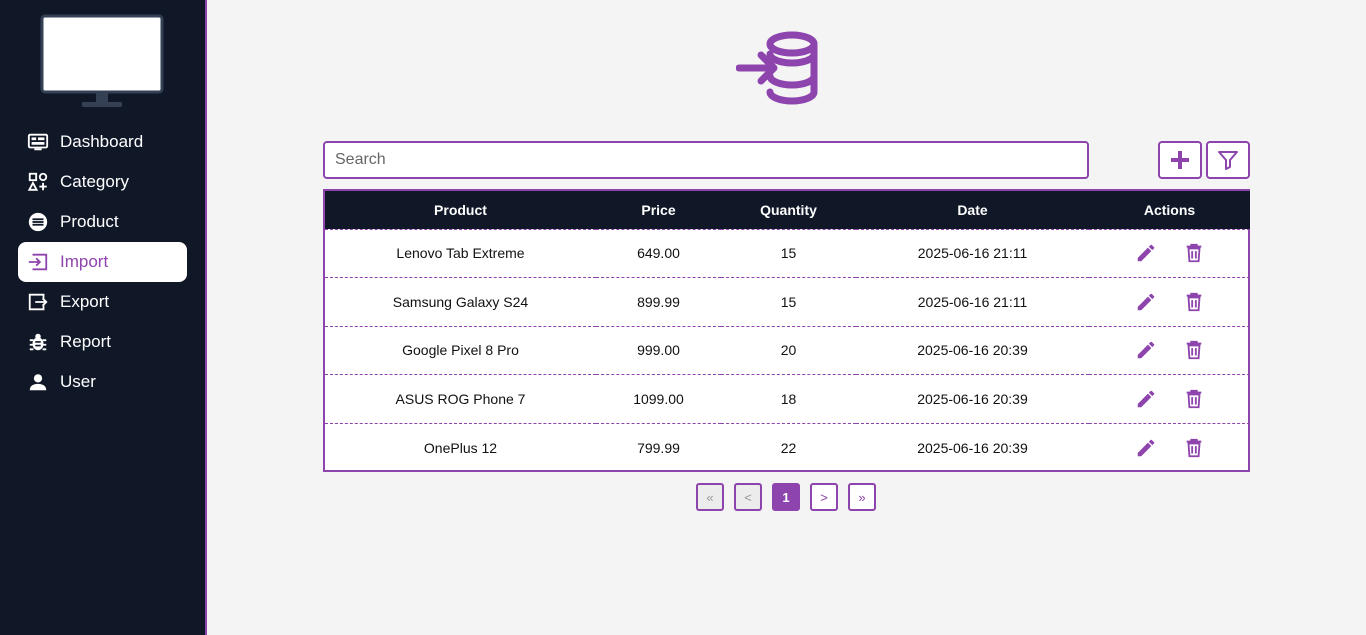 This screenshot has height=635, width=1366. What do you see at coordinates (824, 497) in the screenshot?
I see `next-page-button: >` at bounding box center [824, 497].